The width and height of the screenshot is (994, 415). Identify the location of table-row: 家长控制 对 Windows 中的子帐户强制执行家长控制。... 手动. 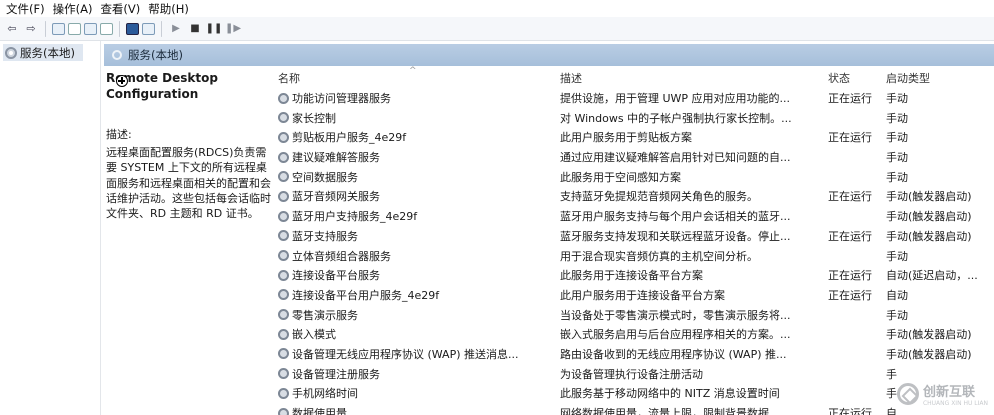
(635, 118).